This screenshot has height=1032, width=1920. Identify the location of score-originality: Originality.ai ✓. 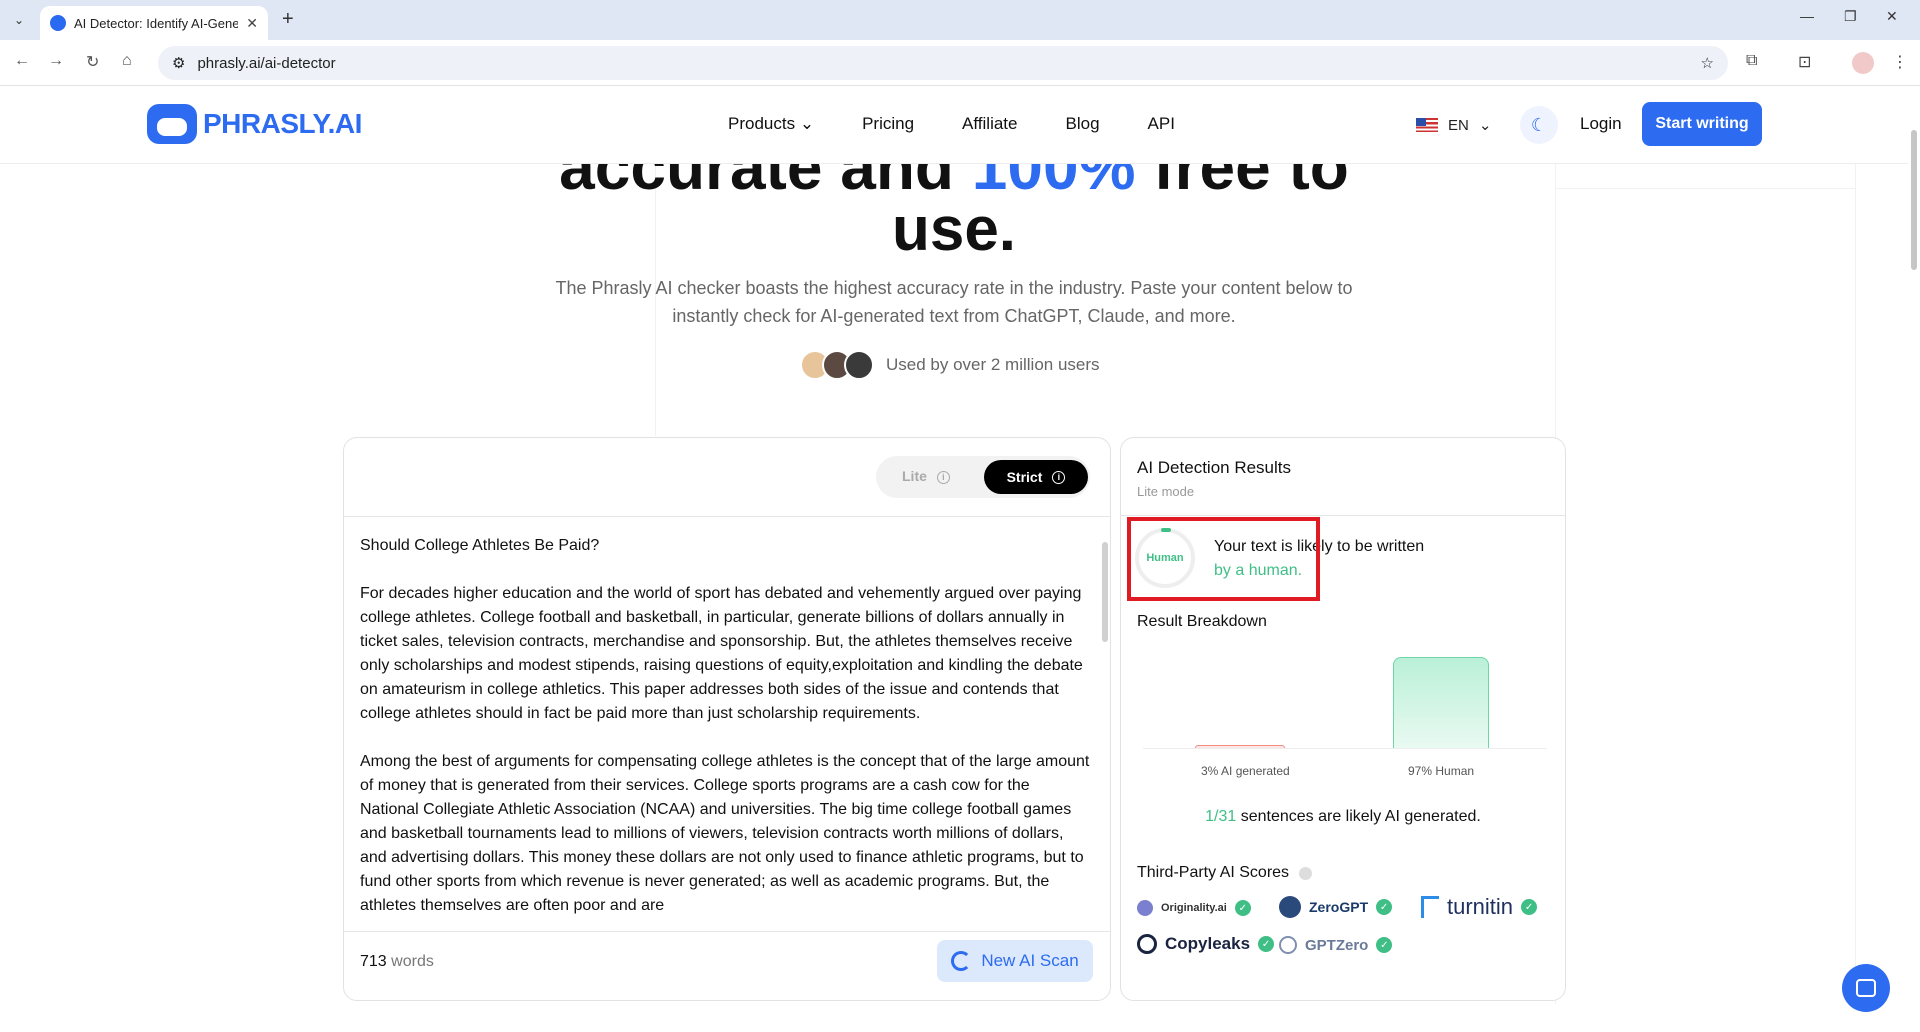
(1194, 908).